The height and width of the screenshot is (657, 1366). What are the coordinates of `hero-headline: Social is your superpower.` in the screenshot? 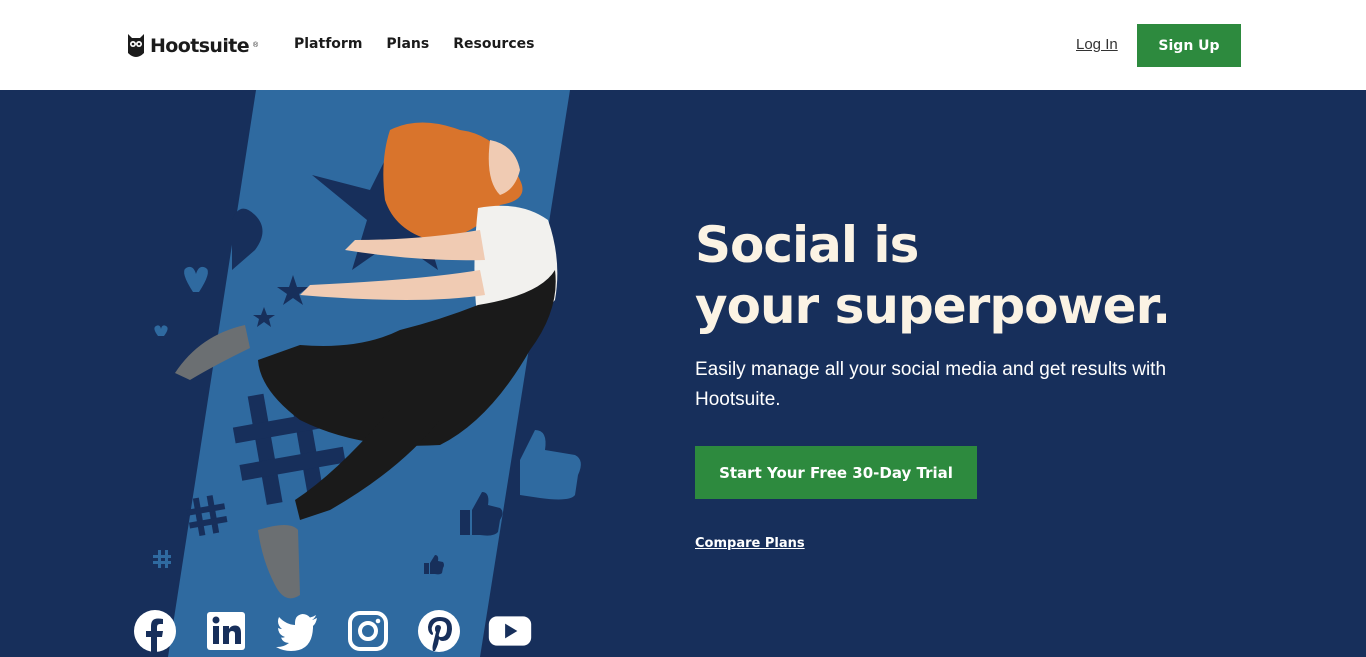 It's located at (933, 276).